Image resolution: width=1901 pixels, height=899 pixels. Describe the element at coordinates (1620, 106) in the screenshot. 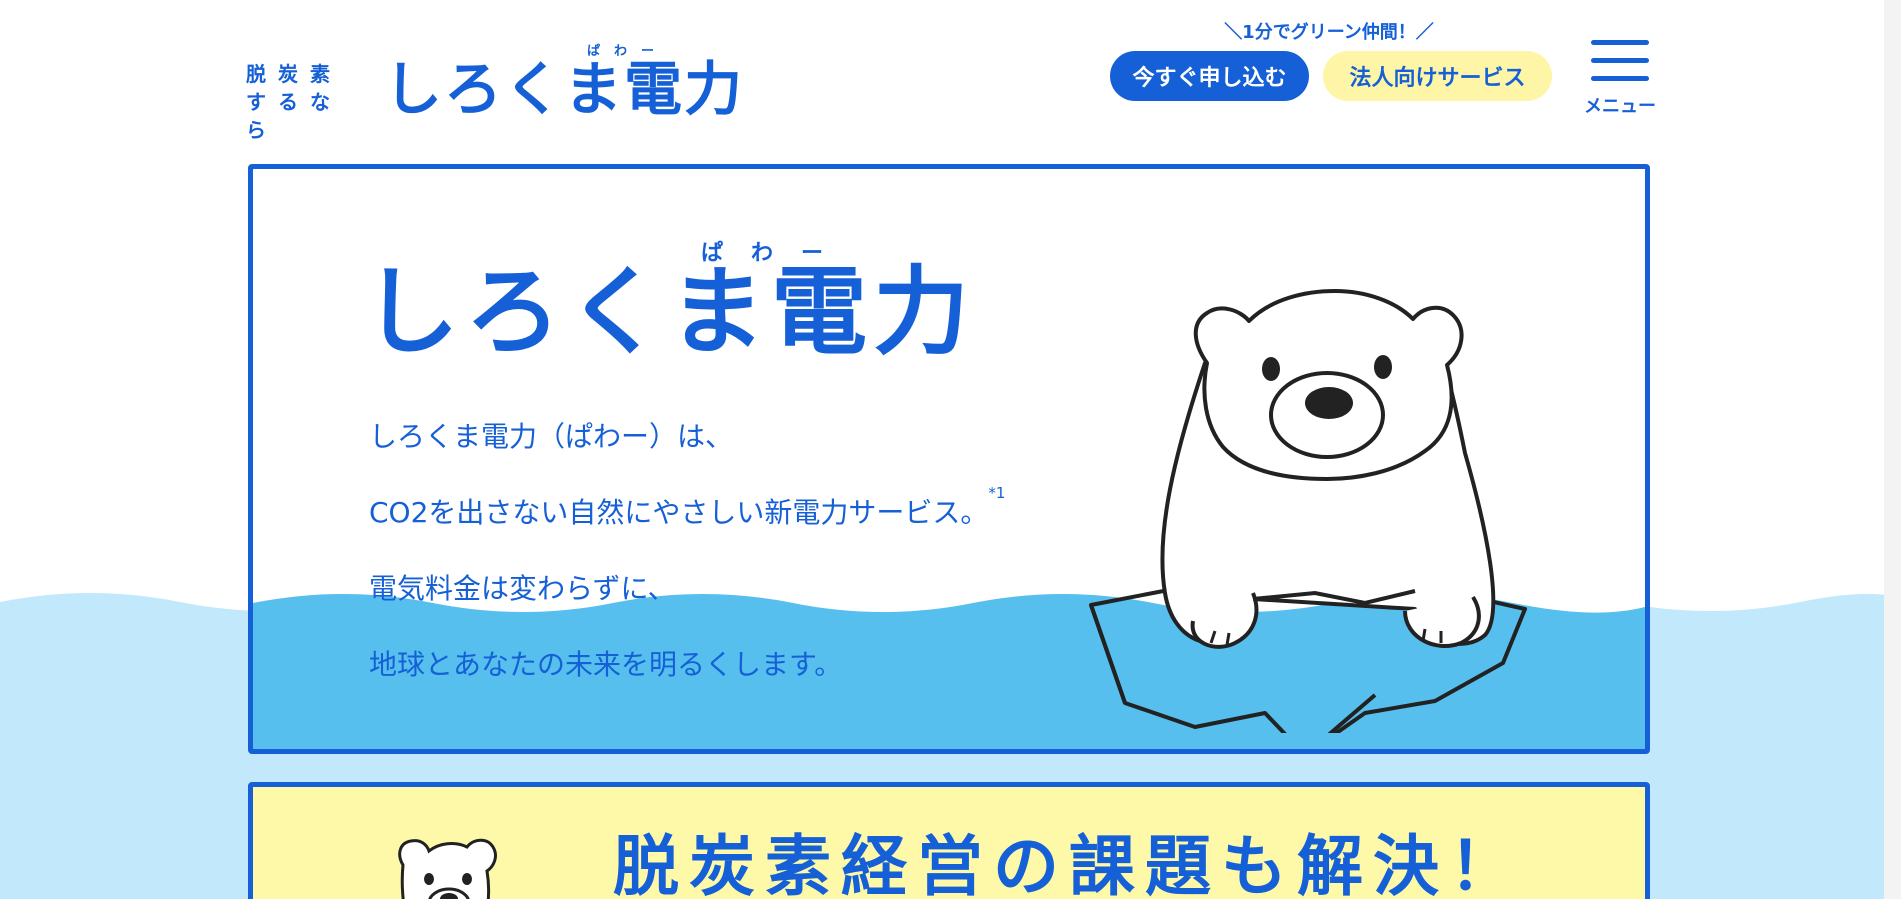

I see `menu-label: メニュー` at that location.